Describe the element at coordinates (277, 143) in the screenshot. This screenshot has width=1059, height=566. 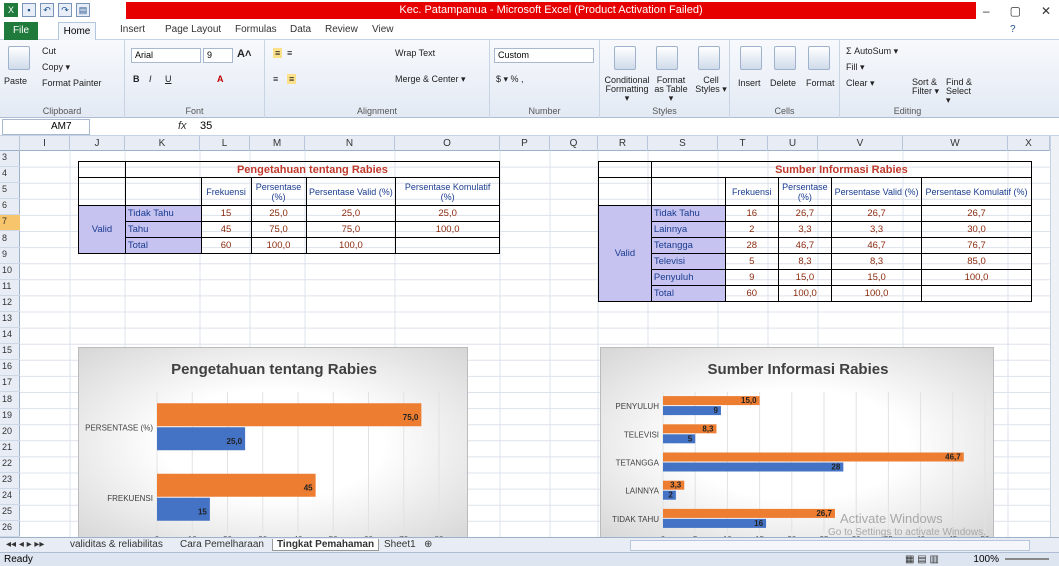
I see `col-header: M` at that location.